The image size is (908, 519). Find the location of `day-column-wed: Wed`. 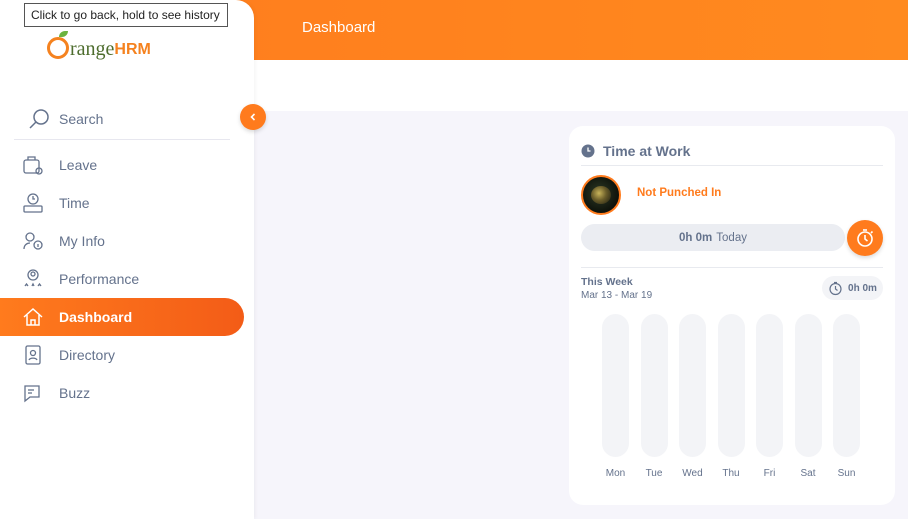

day-column-wed: Wed is located at coordinates (692, 396).